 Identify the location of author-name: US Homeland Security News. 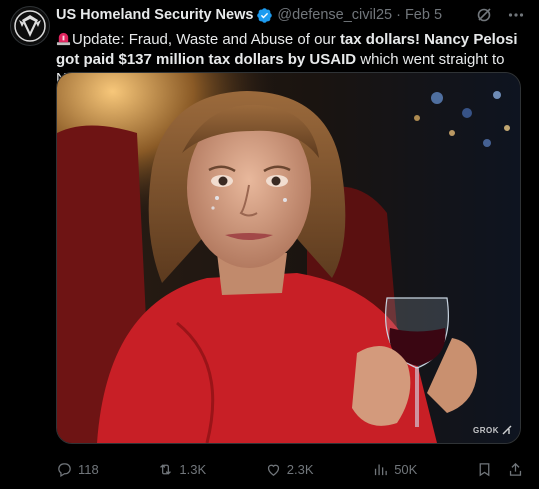
(154, 15).